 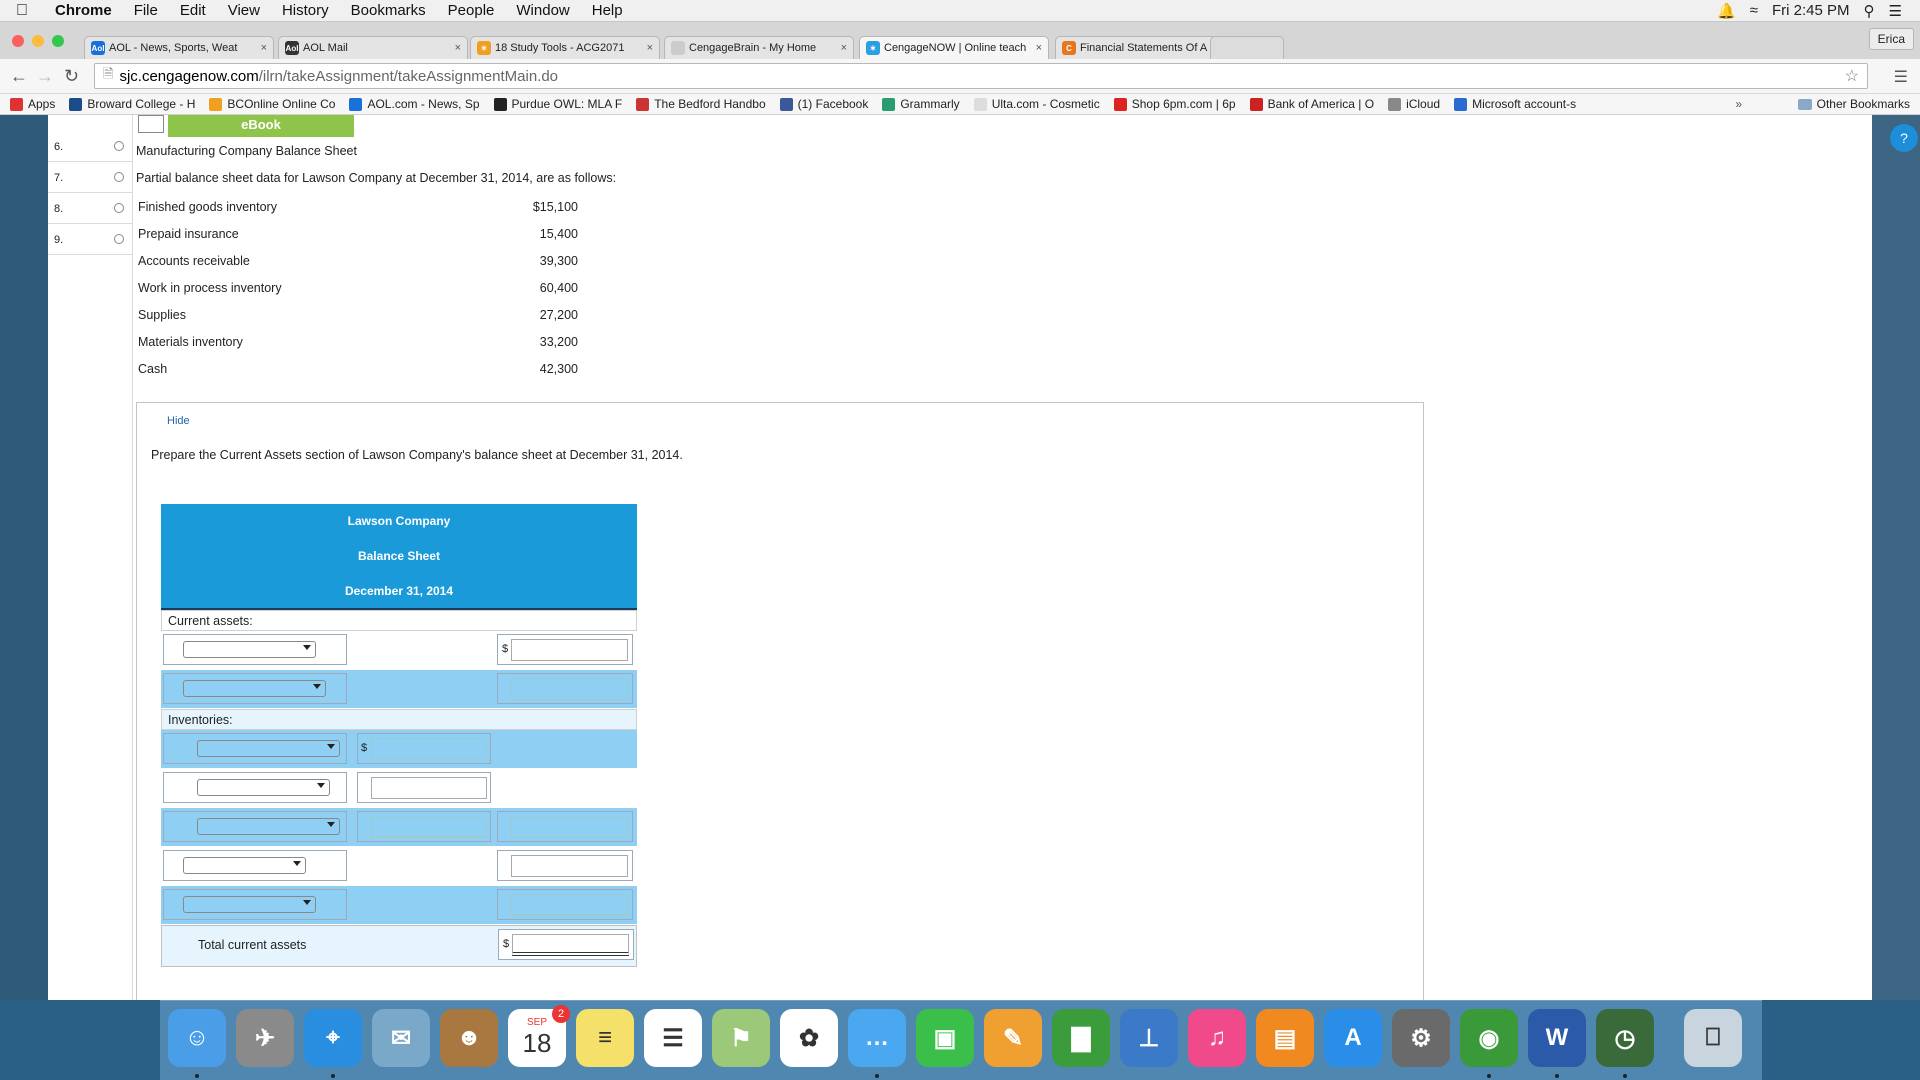 I want to click on notification-bell-icon: 🔔, so click(x=1726, y=11).